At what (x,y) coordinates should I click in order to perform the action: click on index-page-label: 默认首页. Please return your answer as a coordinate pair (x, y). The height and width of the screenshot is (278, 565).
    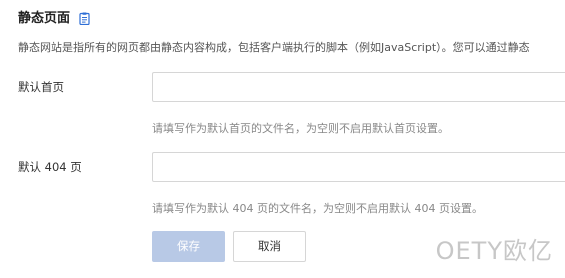
    Looking at the image, I should click on (41, 87).